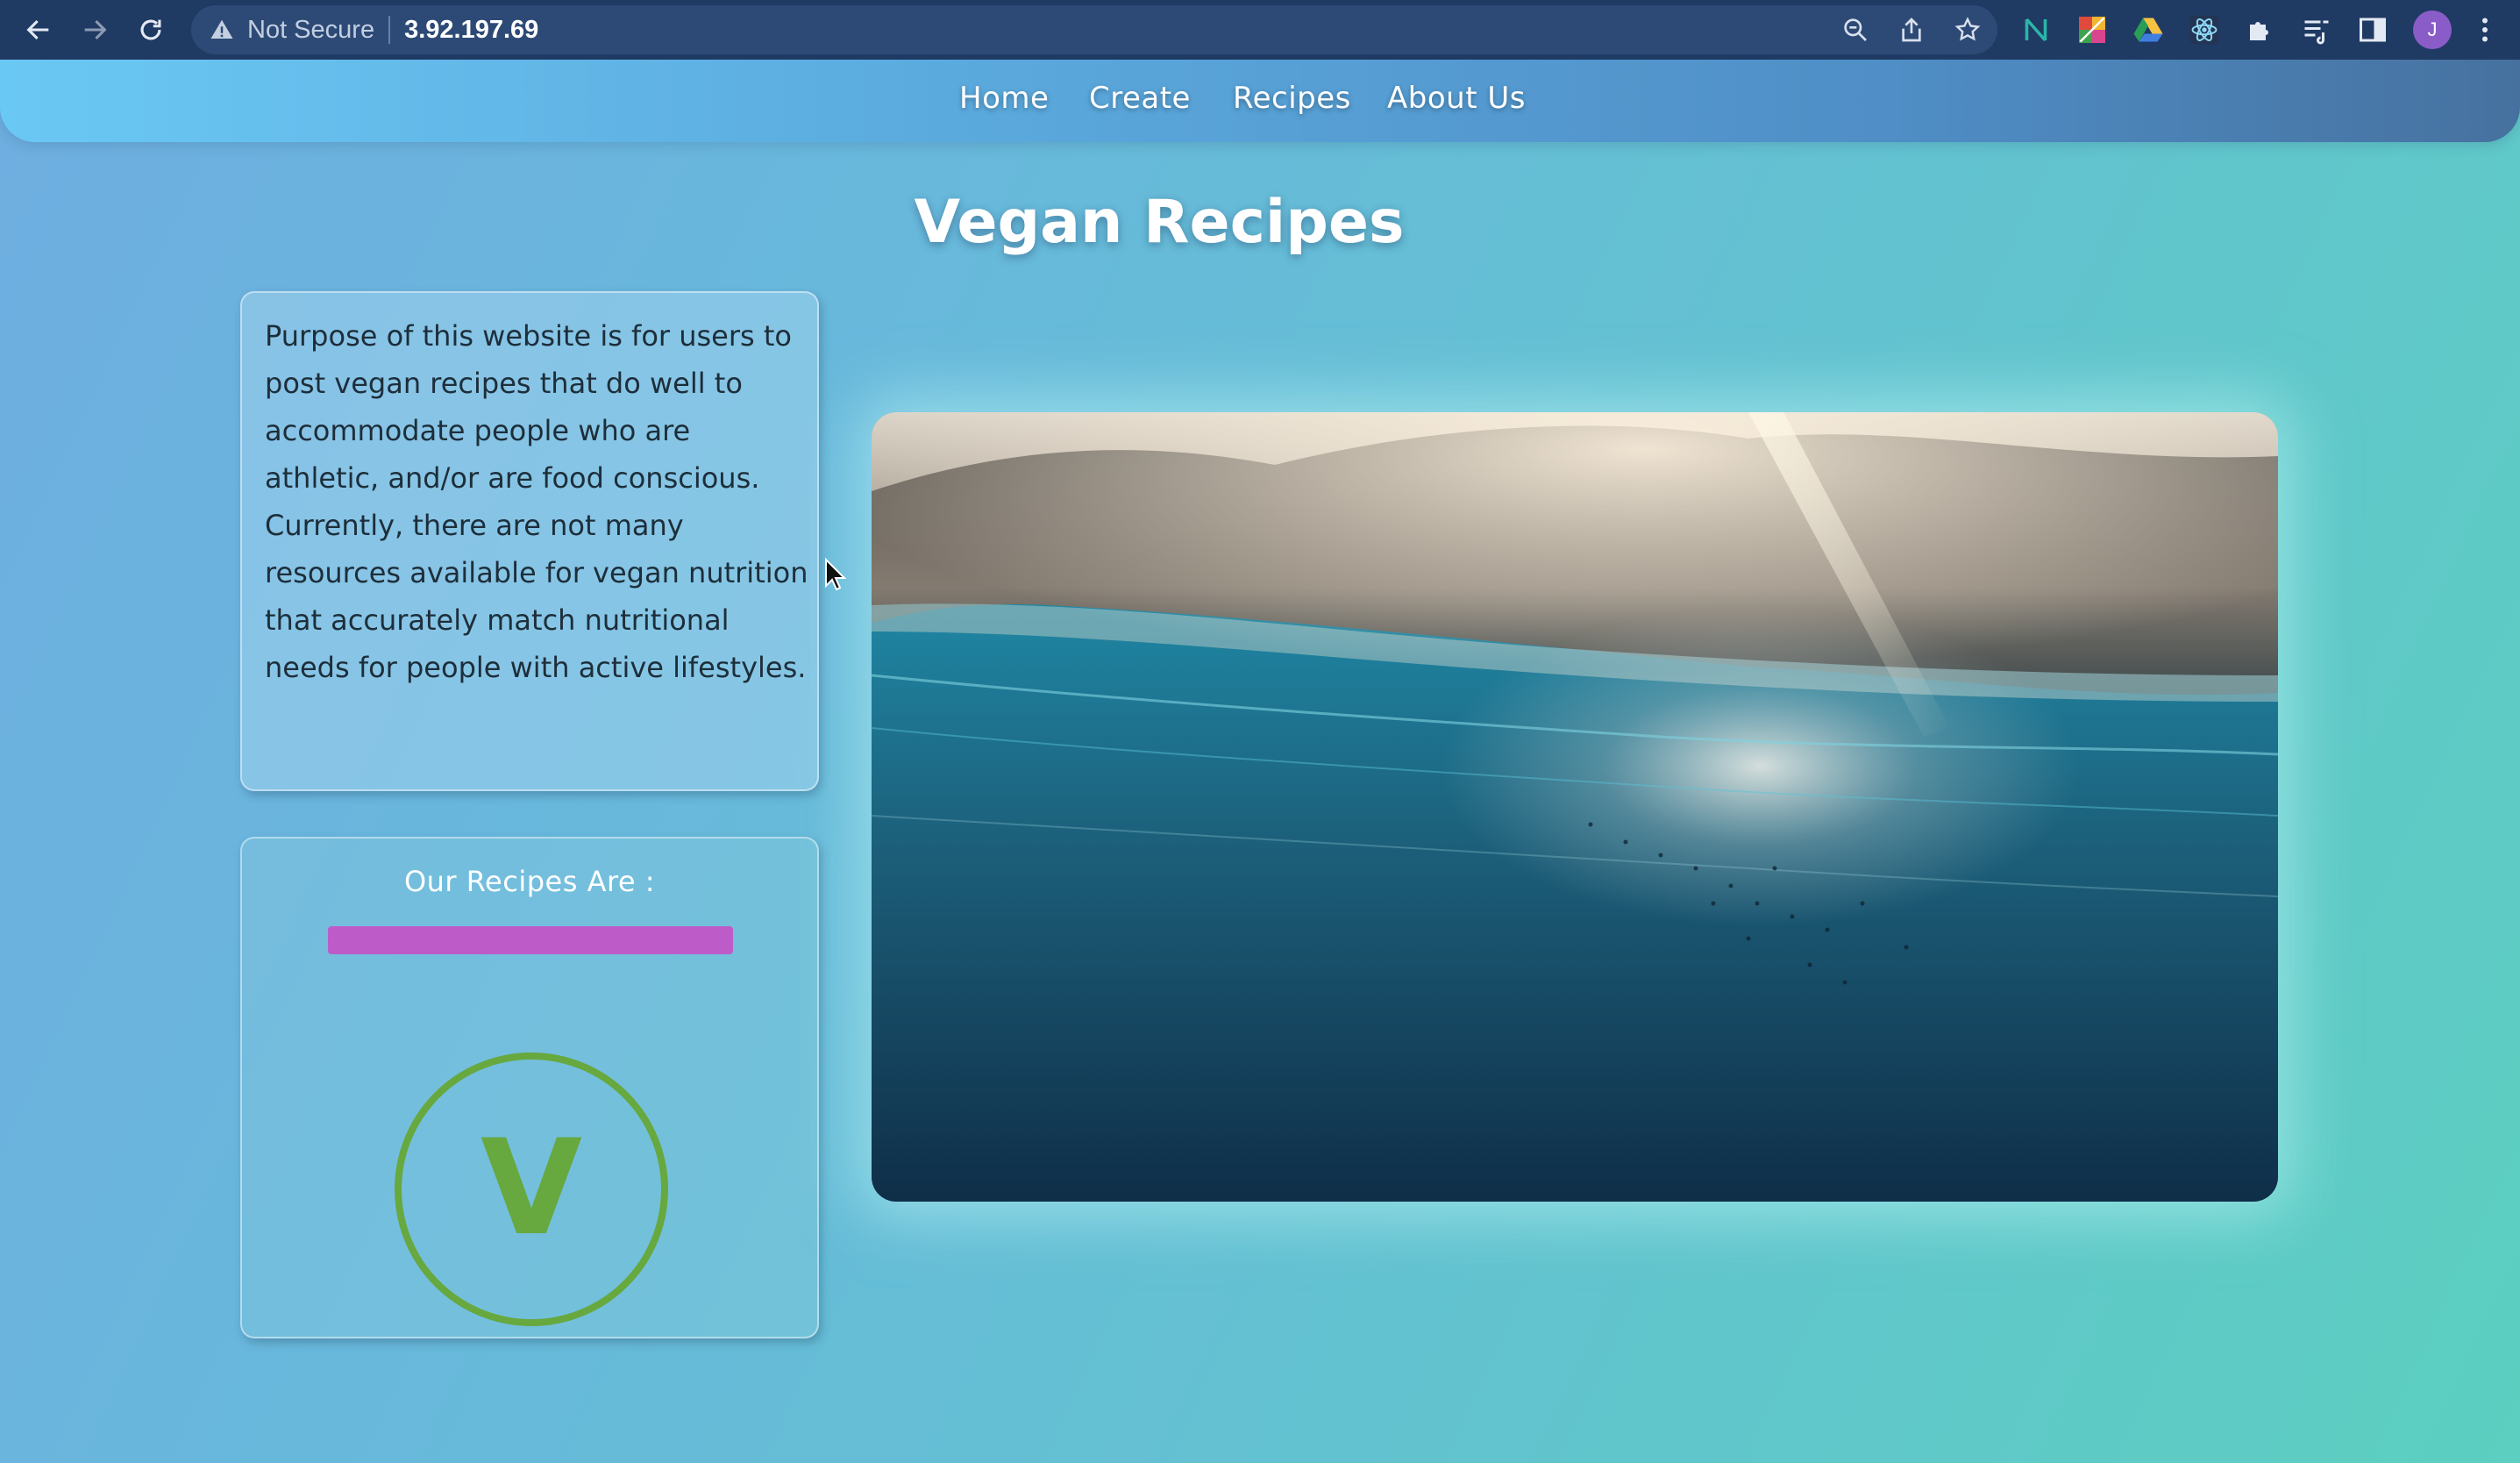 The image size is (2520, 1463). I want to click on reading-list-icon, so click(2316, 30).